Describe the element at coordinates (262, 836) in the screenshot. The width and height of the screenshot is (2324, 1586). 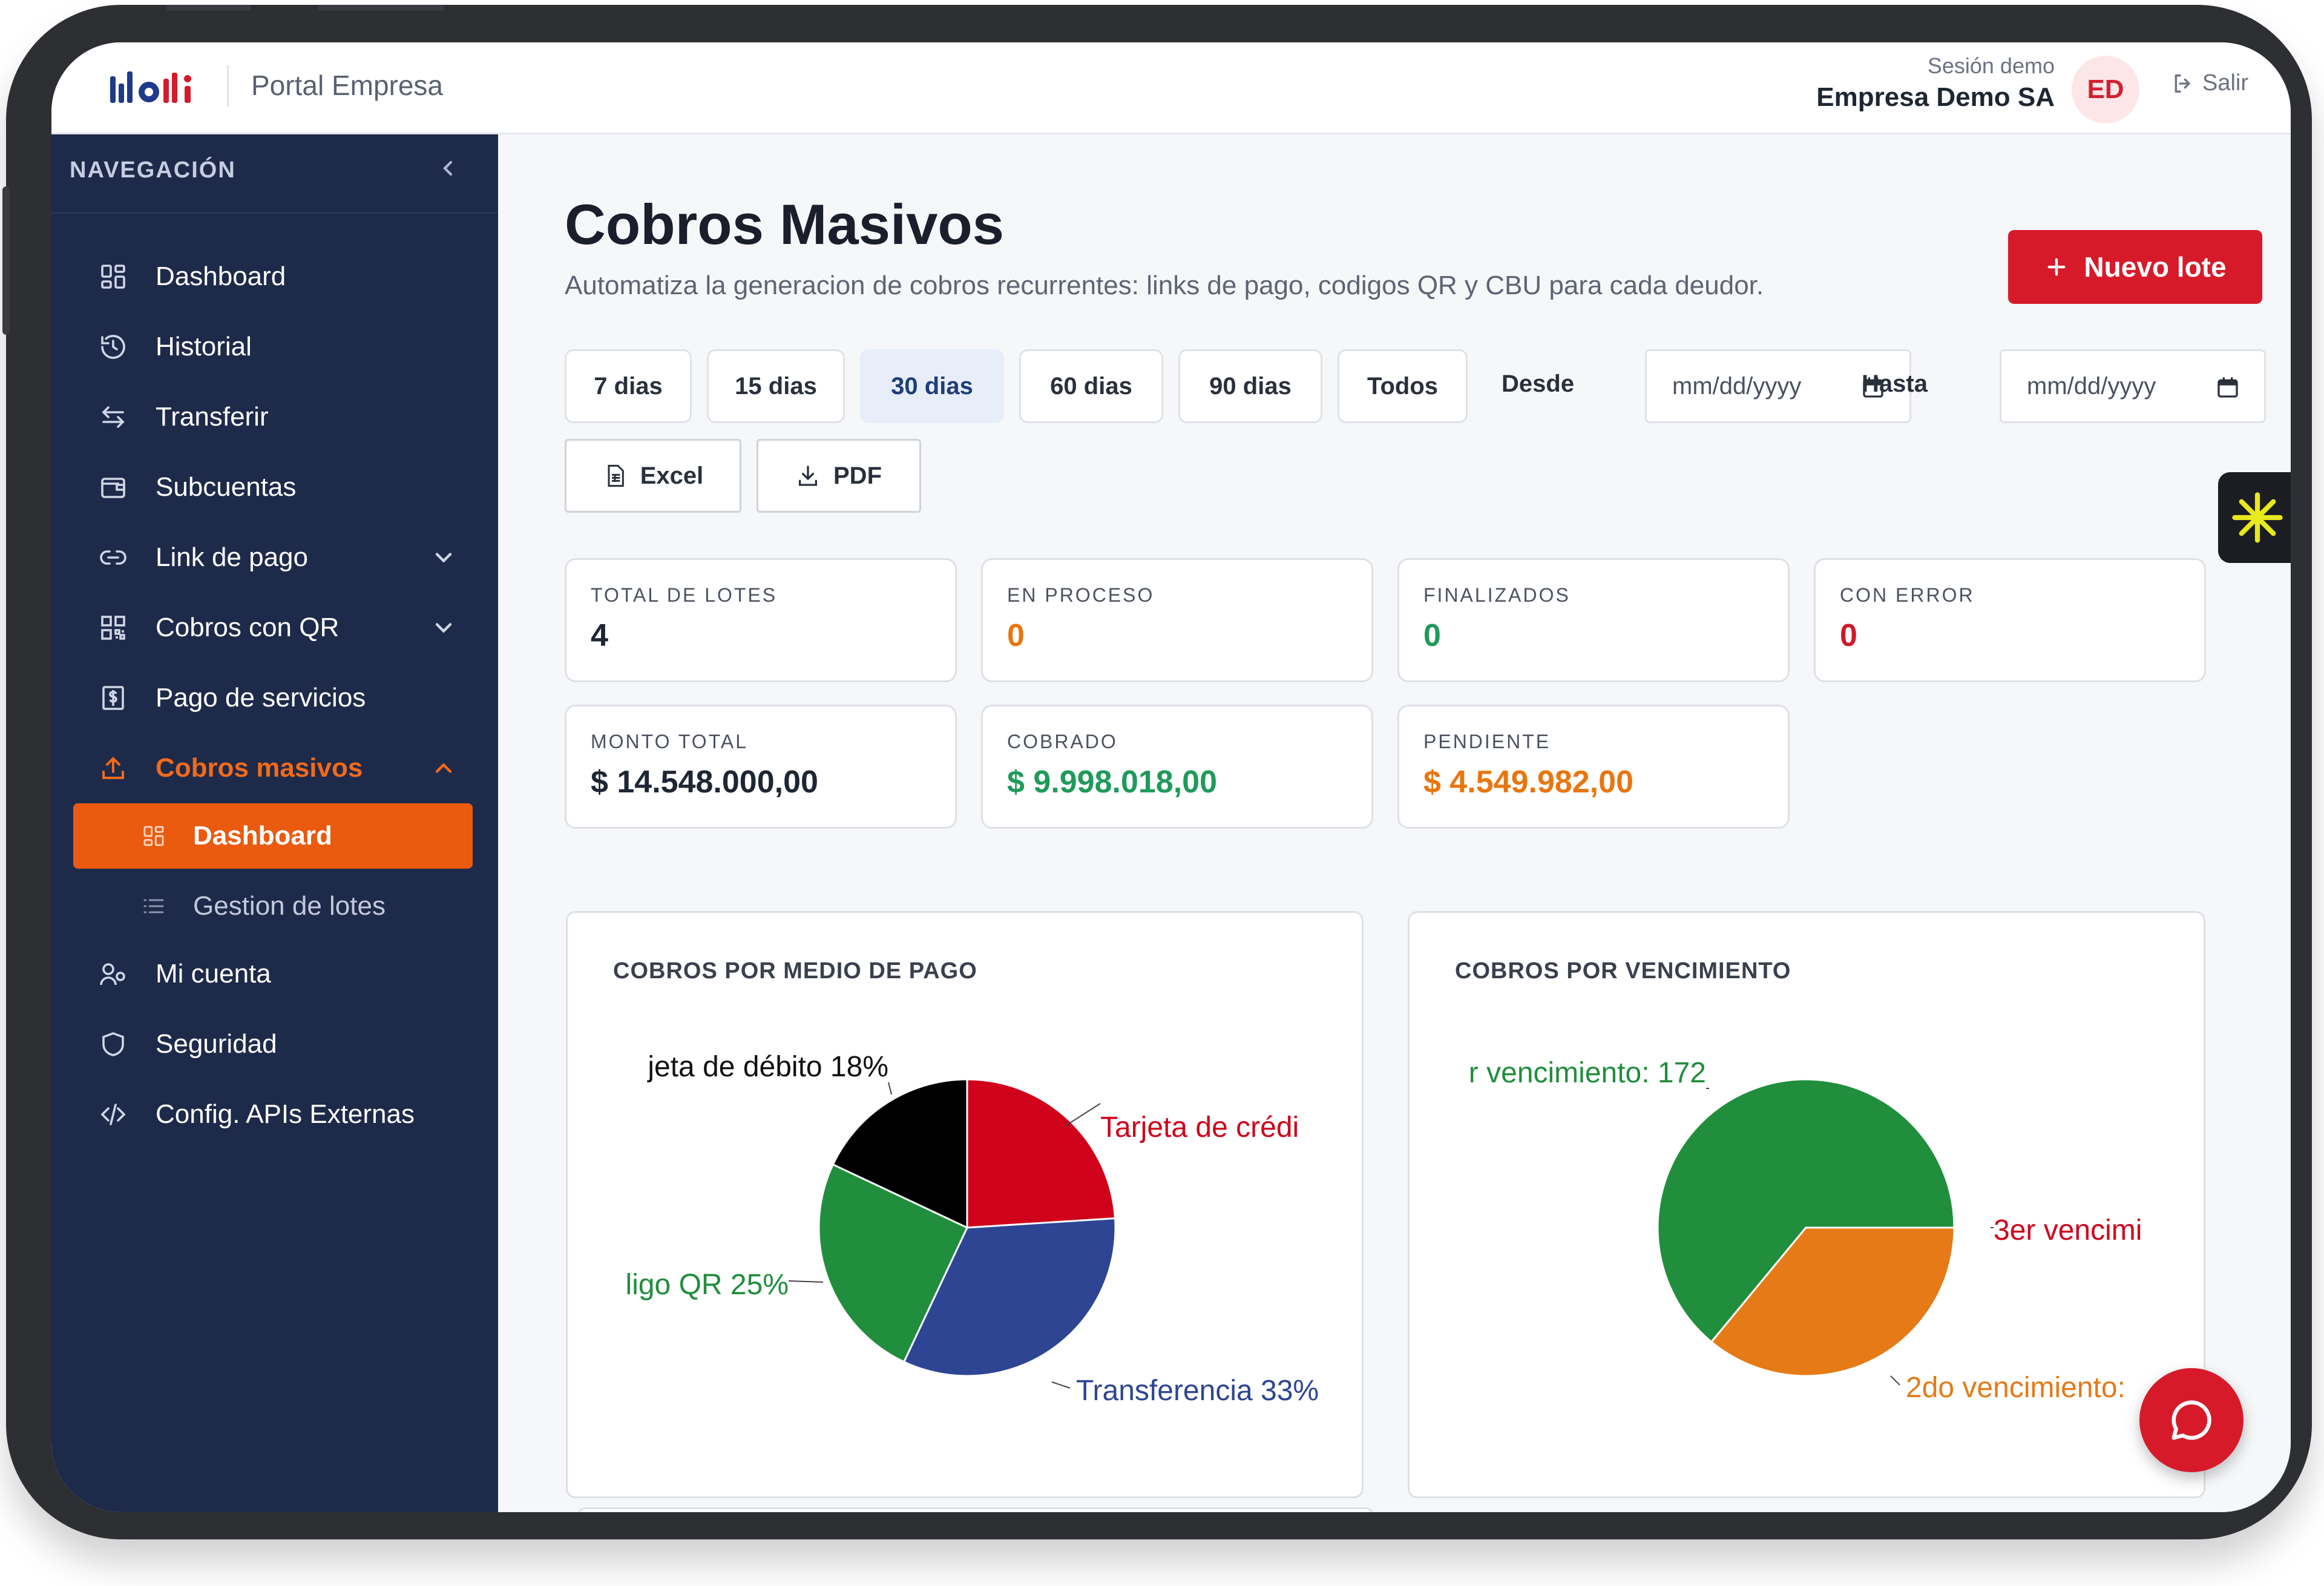
I see `sidebar-subitem-label: Dashboard` at that location.